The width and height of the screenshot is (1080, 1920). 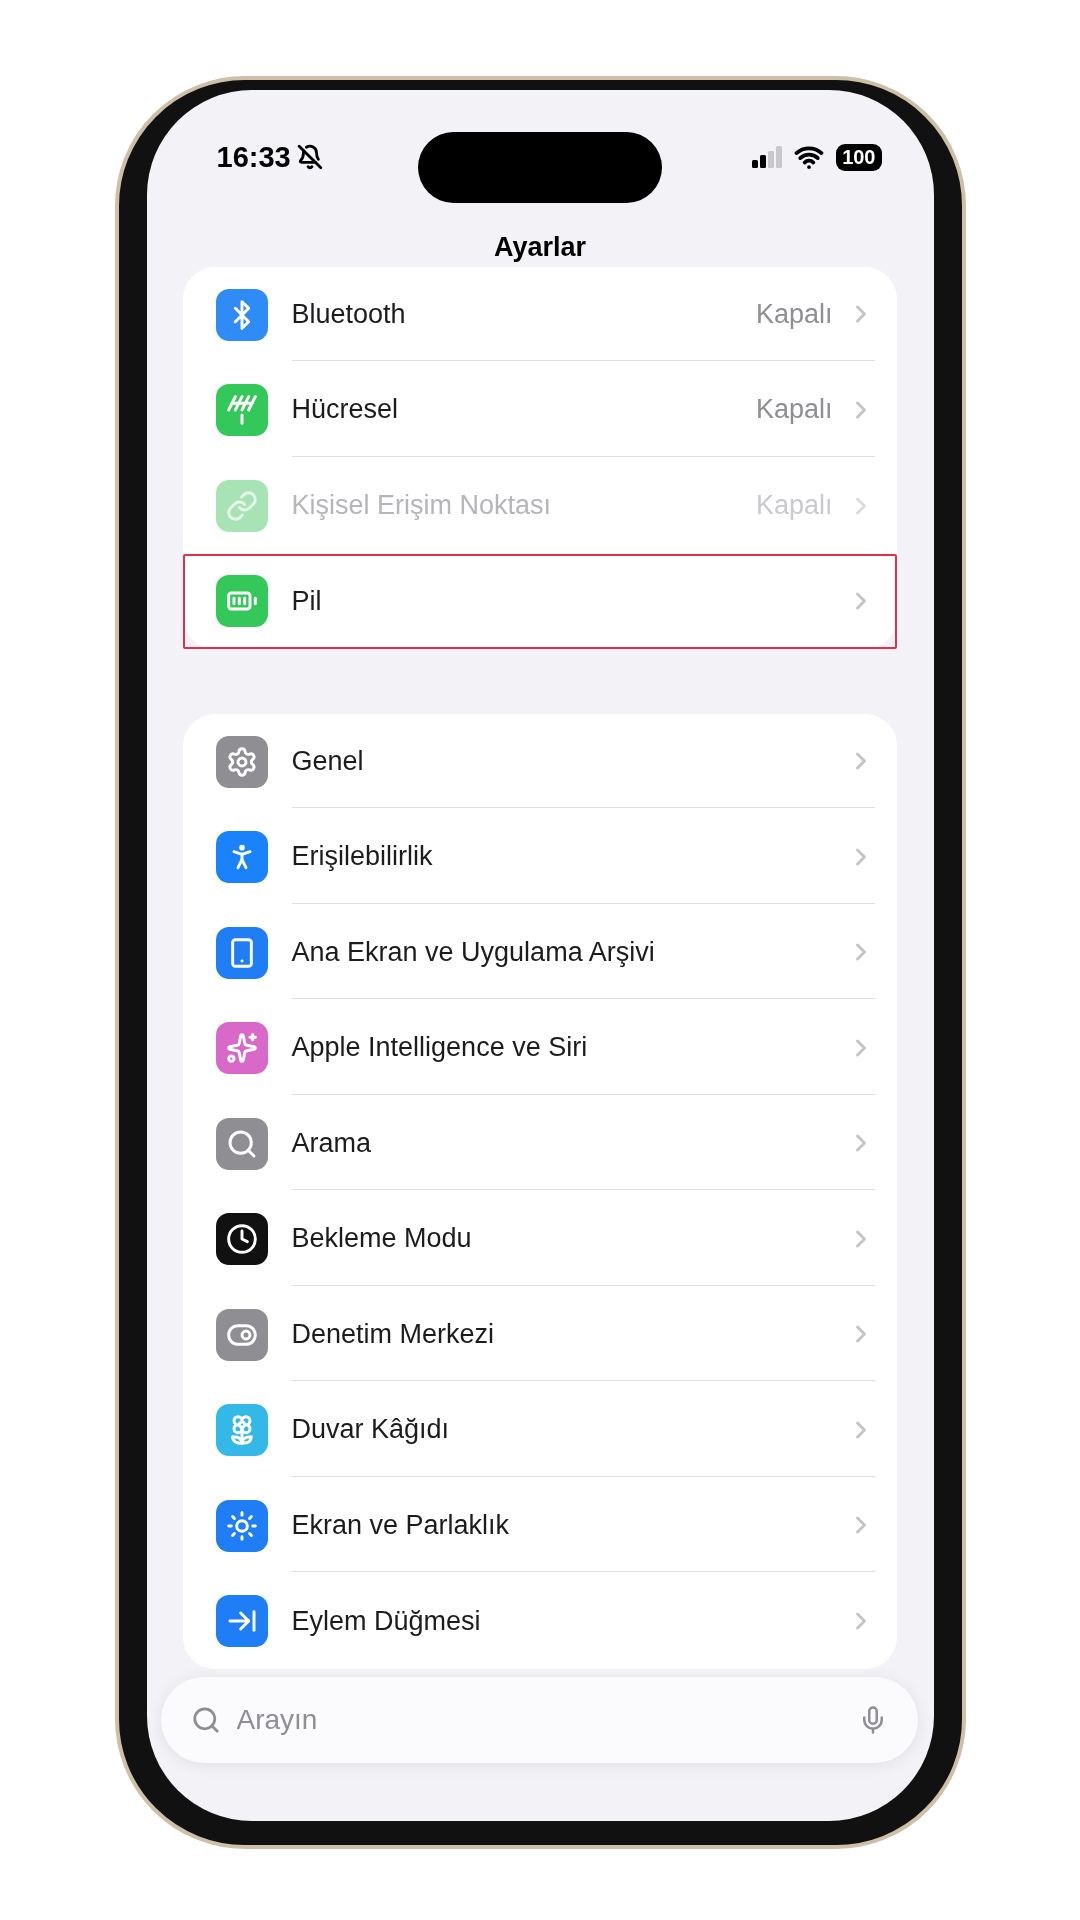 I want to click on row-label: Arama, so click(x=332, y=1143).